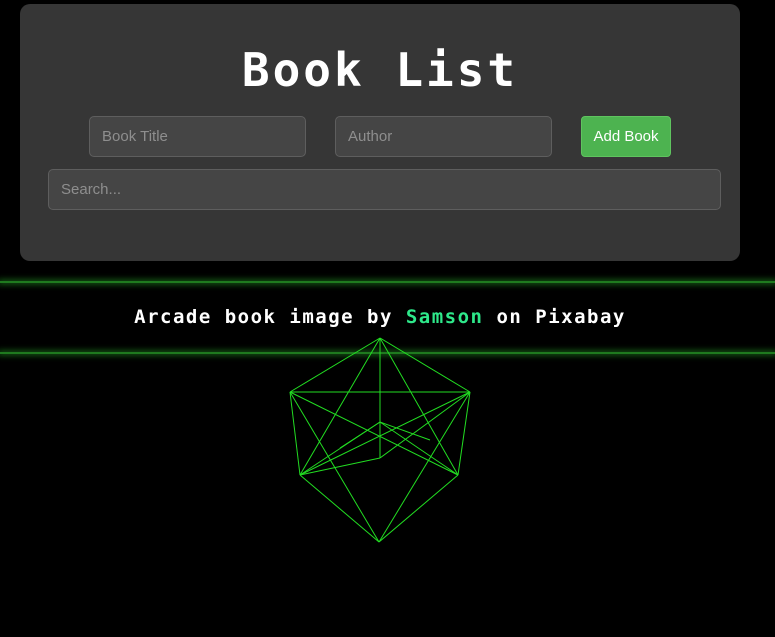  I want to click on page-title: Book List, so click(380, 70).